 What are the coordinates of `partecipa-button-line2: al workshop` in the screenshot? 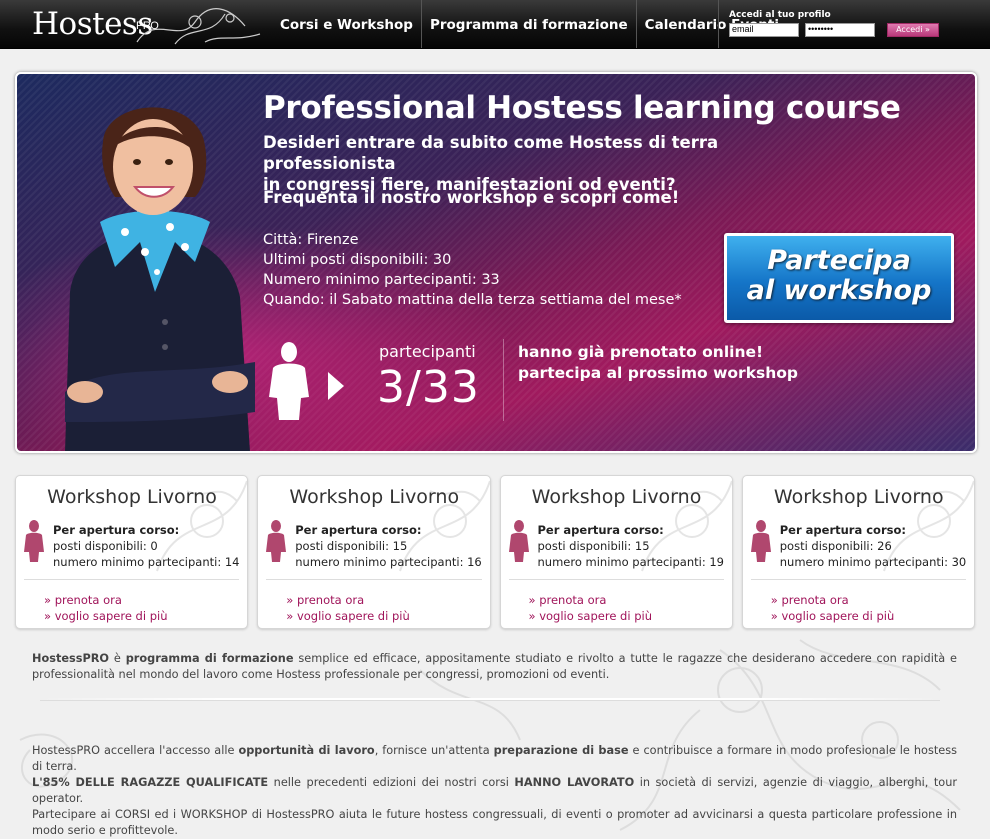 It's located at (839, 290).